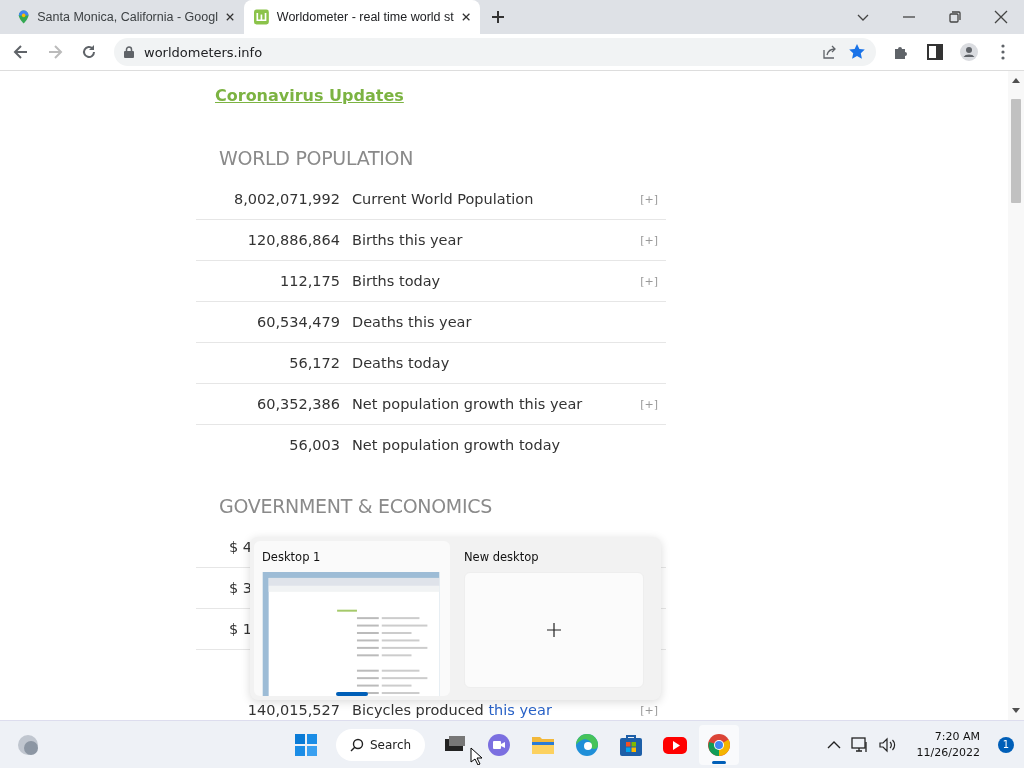  I want to click on start-icon, so click(306, 744).